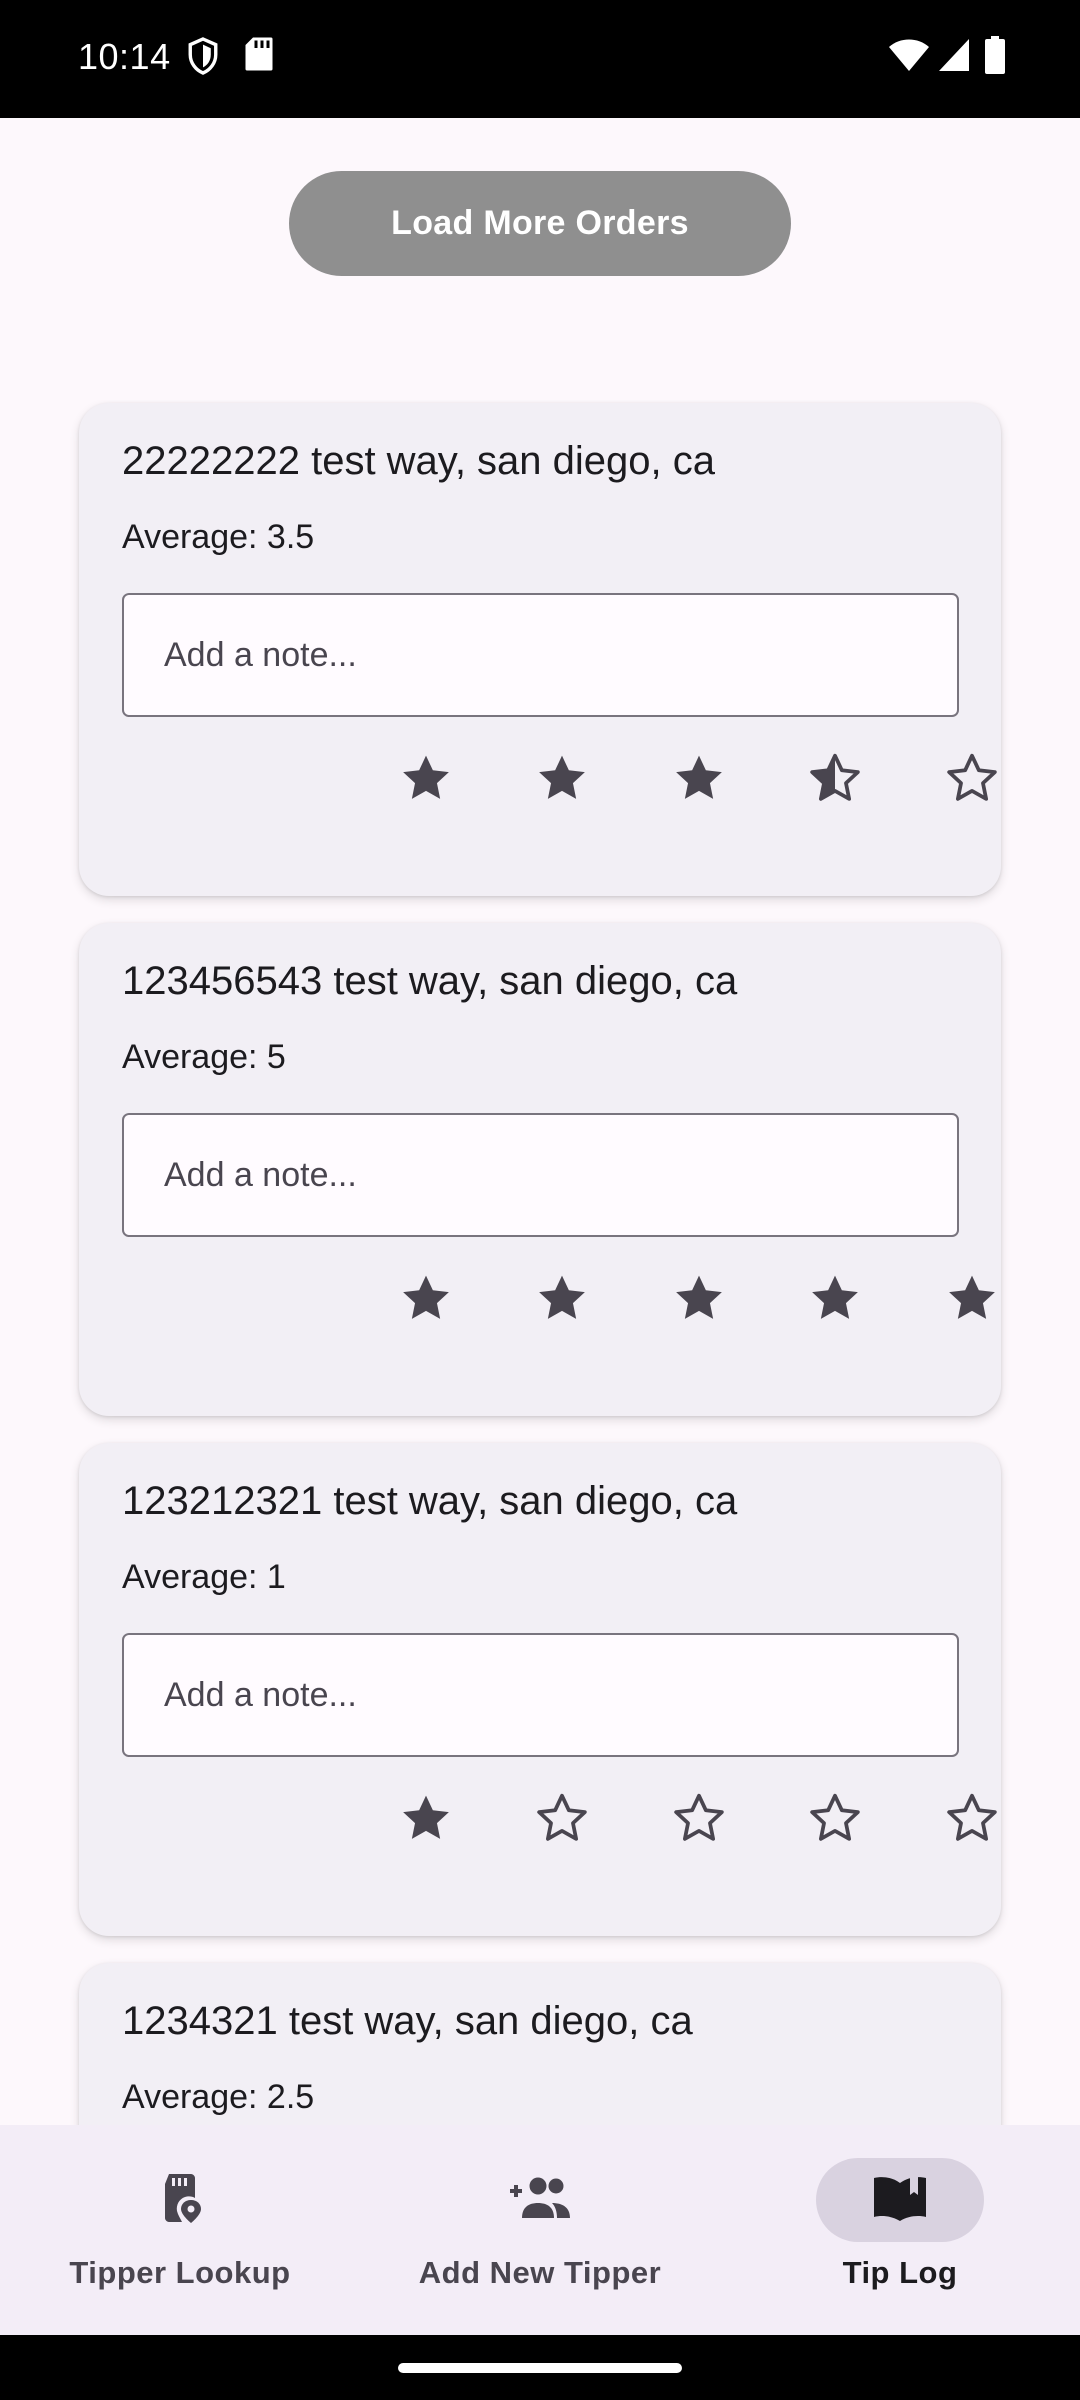 The image size is (1080, 2400). Describe the element at coordinates (909, 57) in the screenshot. I see `wifi-icon` at that location.